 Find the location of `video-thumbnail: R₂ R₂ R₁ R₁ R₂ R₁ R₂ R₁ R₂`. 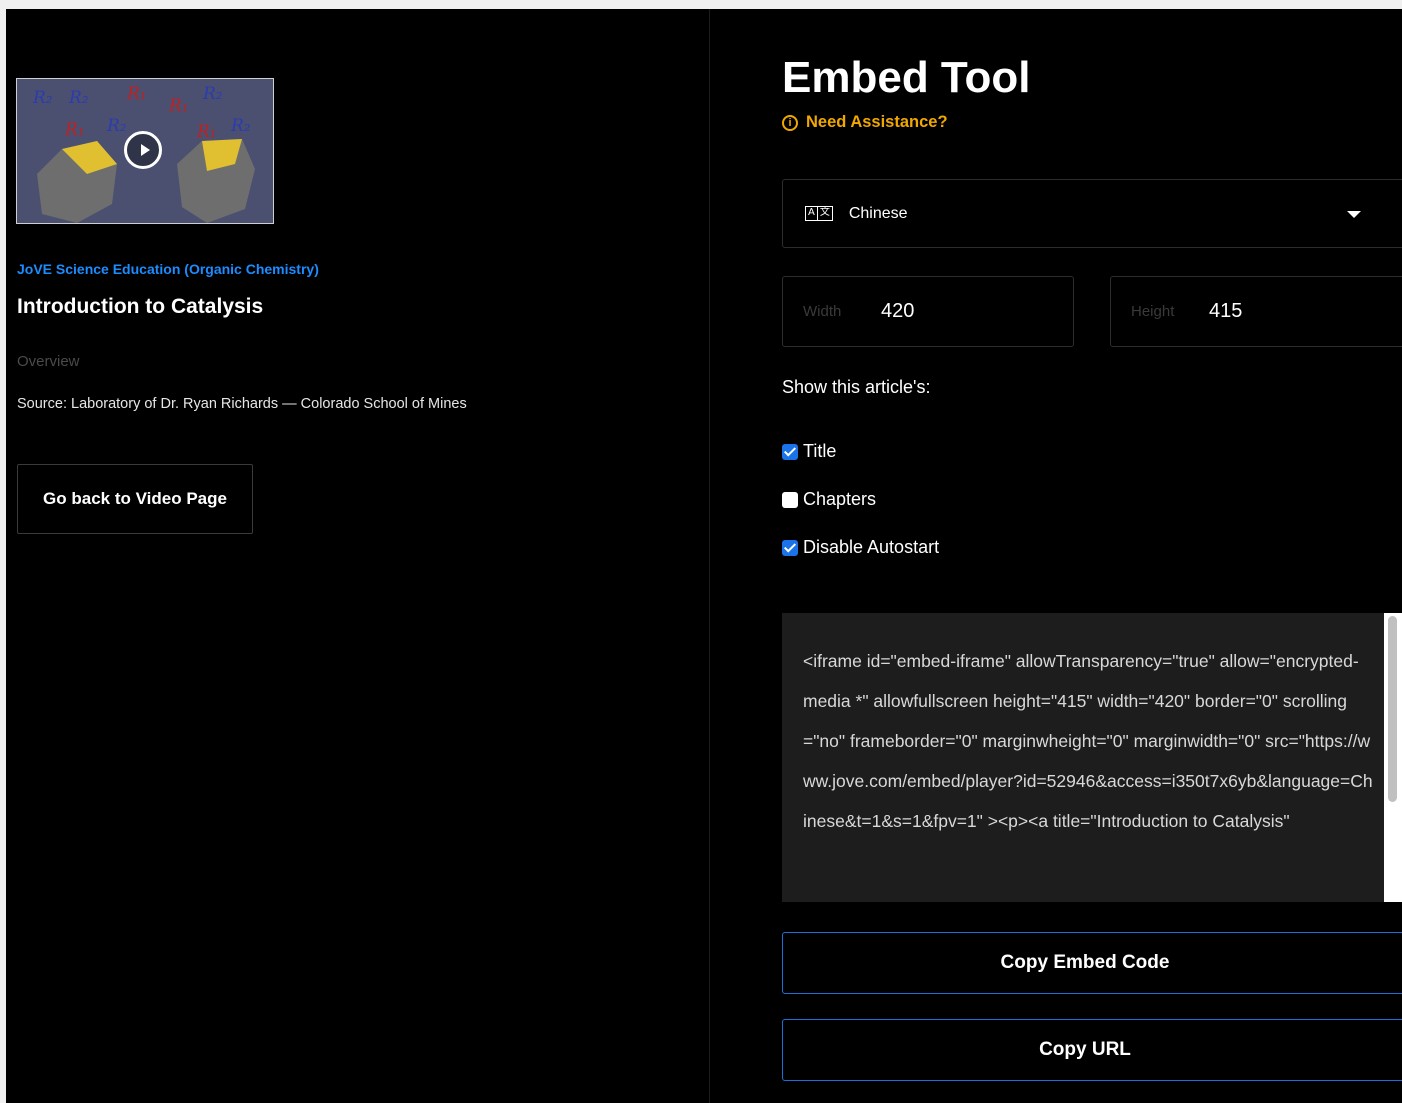

video-thumbnail: R₂ R₂ R₁ R₁ R₂ R₁ R₂ R₁ R₂ is located at coordinates (145, 151).